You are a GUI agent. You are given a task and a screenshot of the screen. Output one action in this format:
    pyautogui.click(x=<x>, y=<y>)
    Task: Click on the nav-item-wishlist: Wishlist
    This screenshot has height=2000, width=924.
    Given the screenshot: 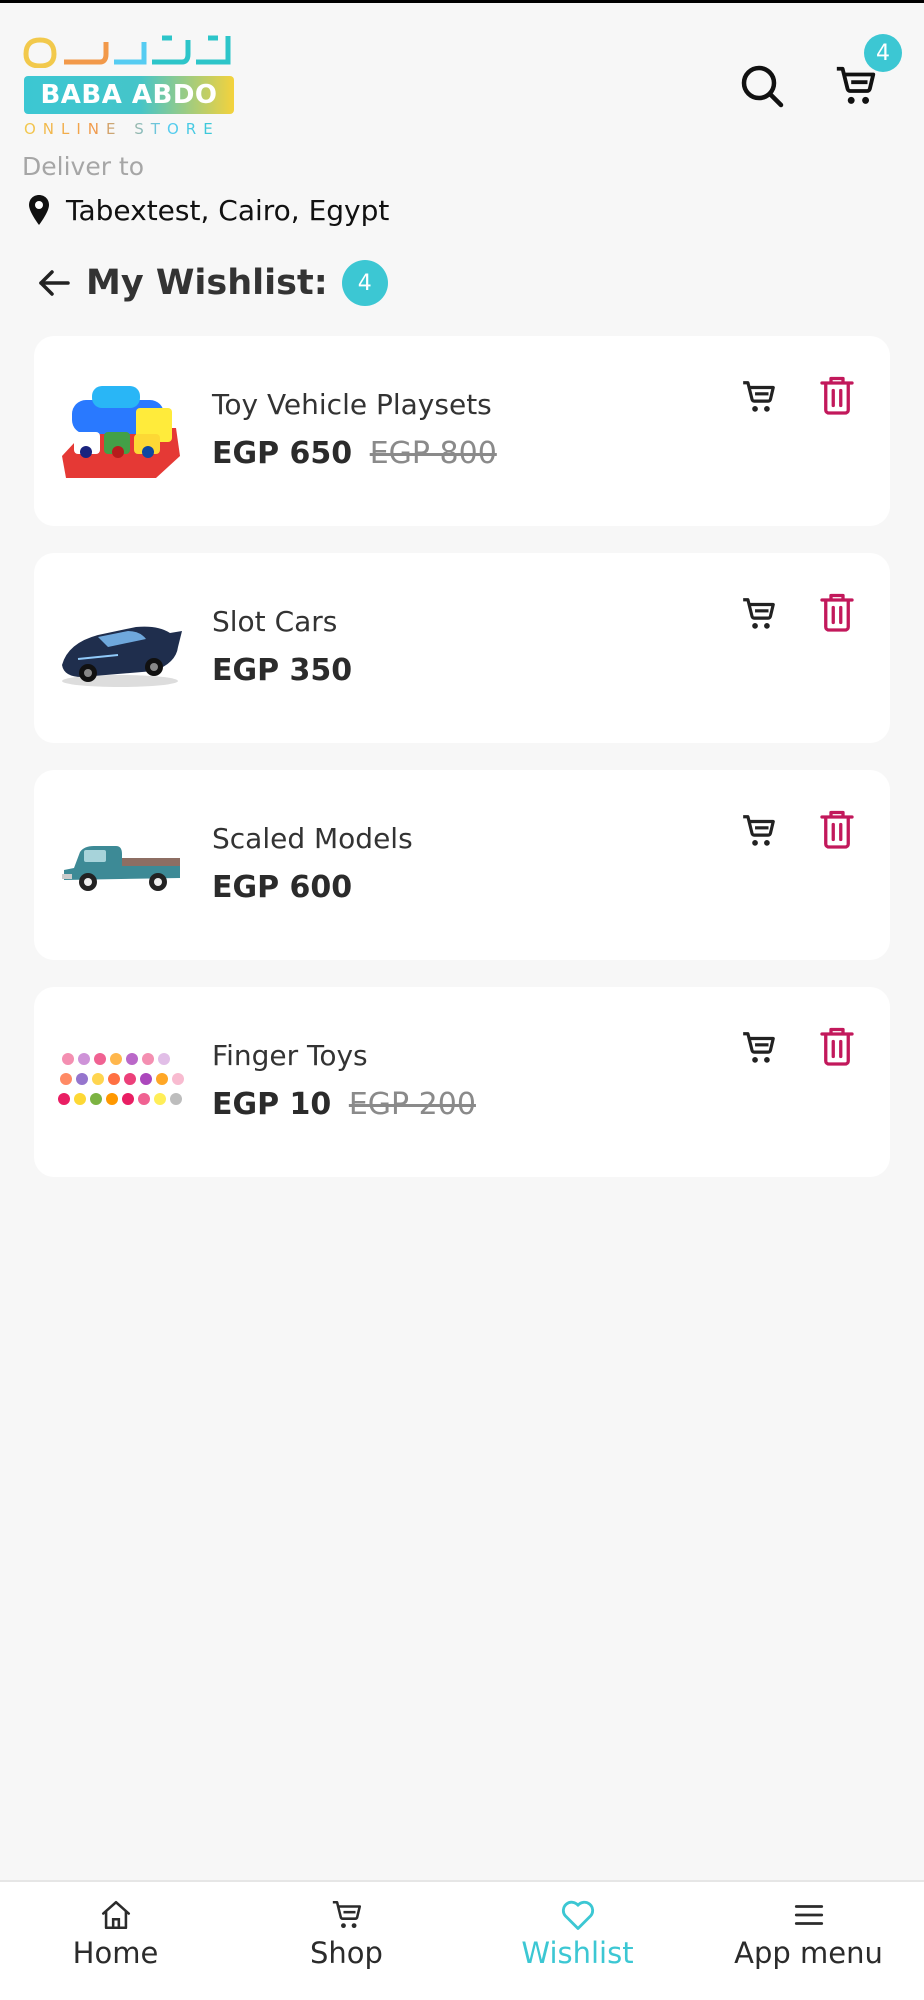 What is the action you would take?
    pyautogui.click(x=577, y=1941)
    